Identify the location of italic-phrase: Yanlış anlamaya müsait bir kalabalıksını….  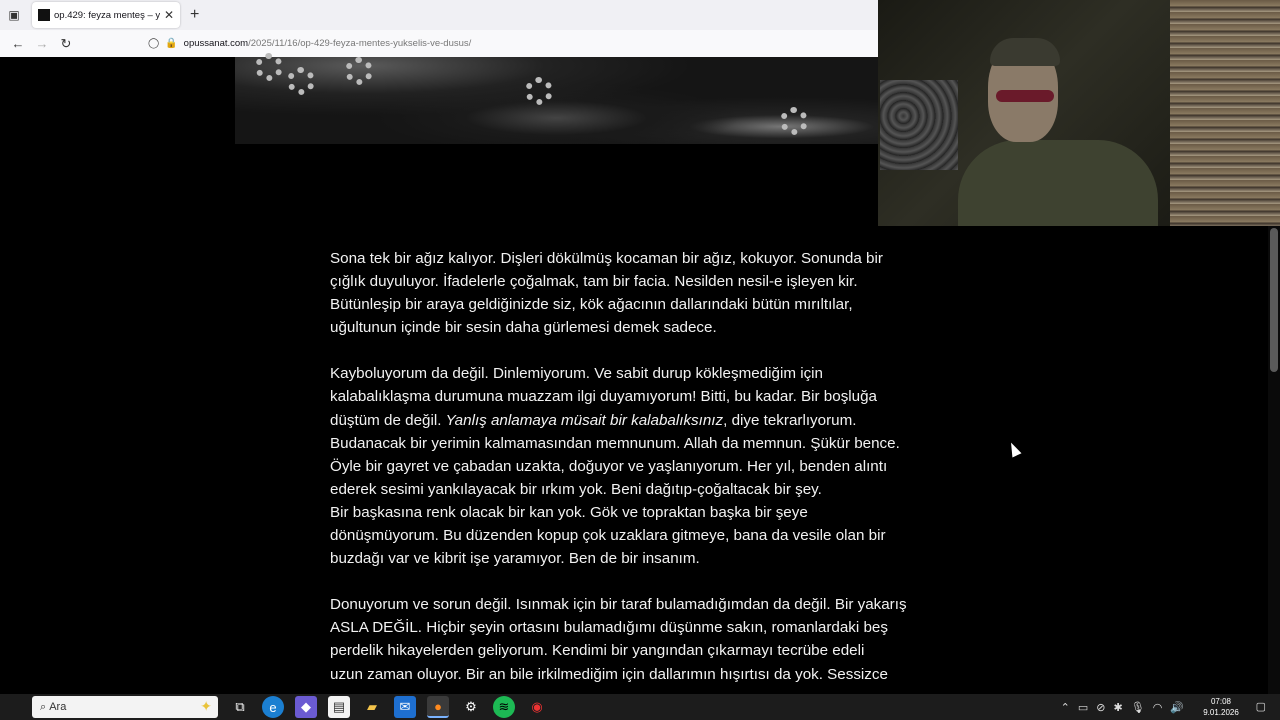
(584, 420).